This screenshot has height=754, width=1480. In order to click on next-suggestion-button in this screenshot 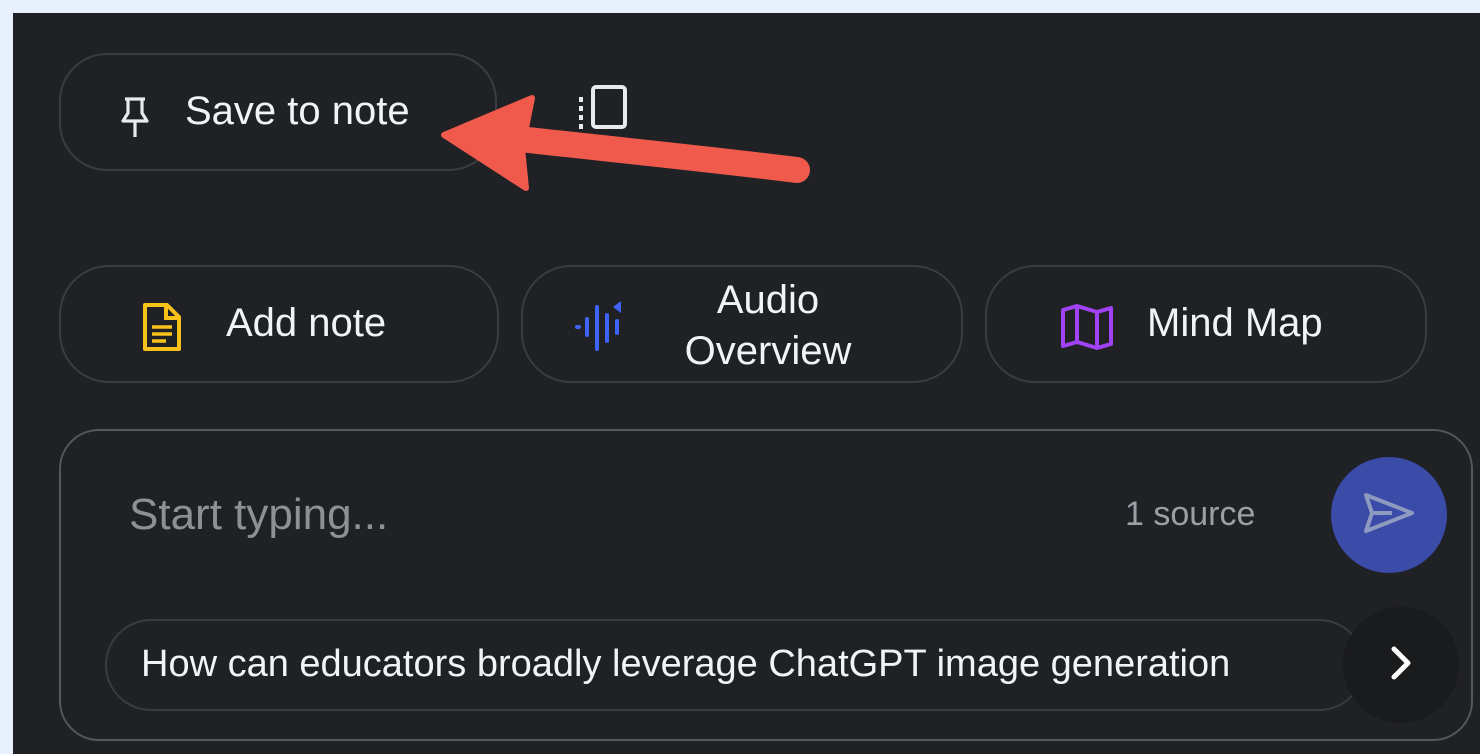, I will do `click(1401, 665)`.